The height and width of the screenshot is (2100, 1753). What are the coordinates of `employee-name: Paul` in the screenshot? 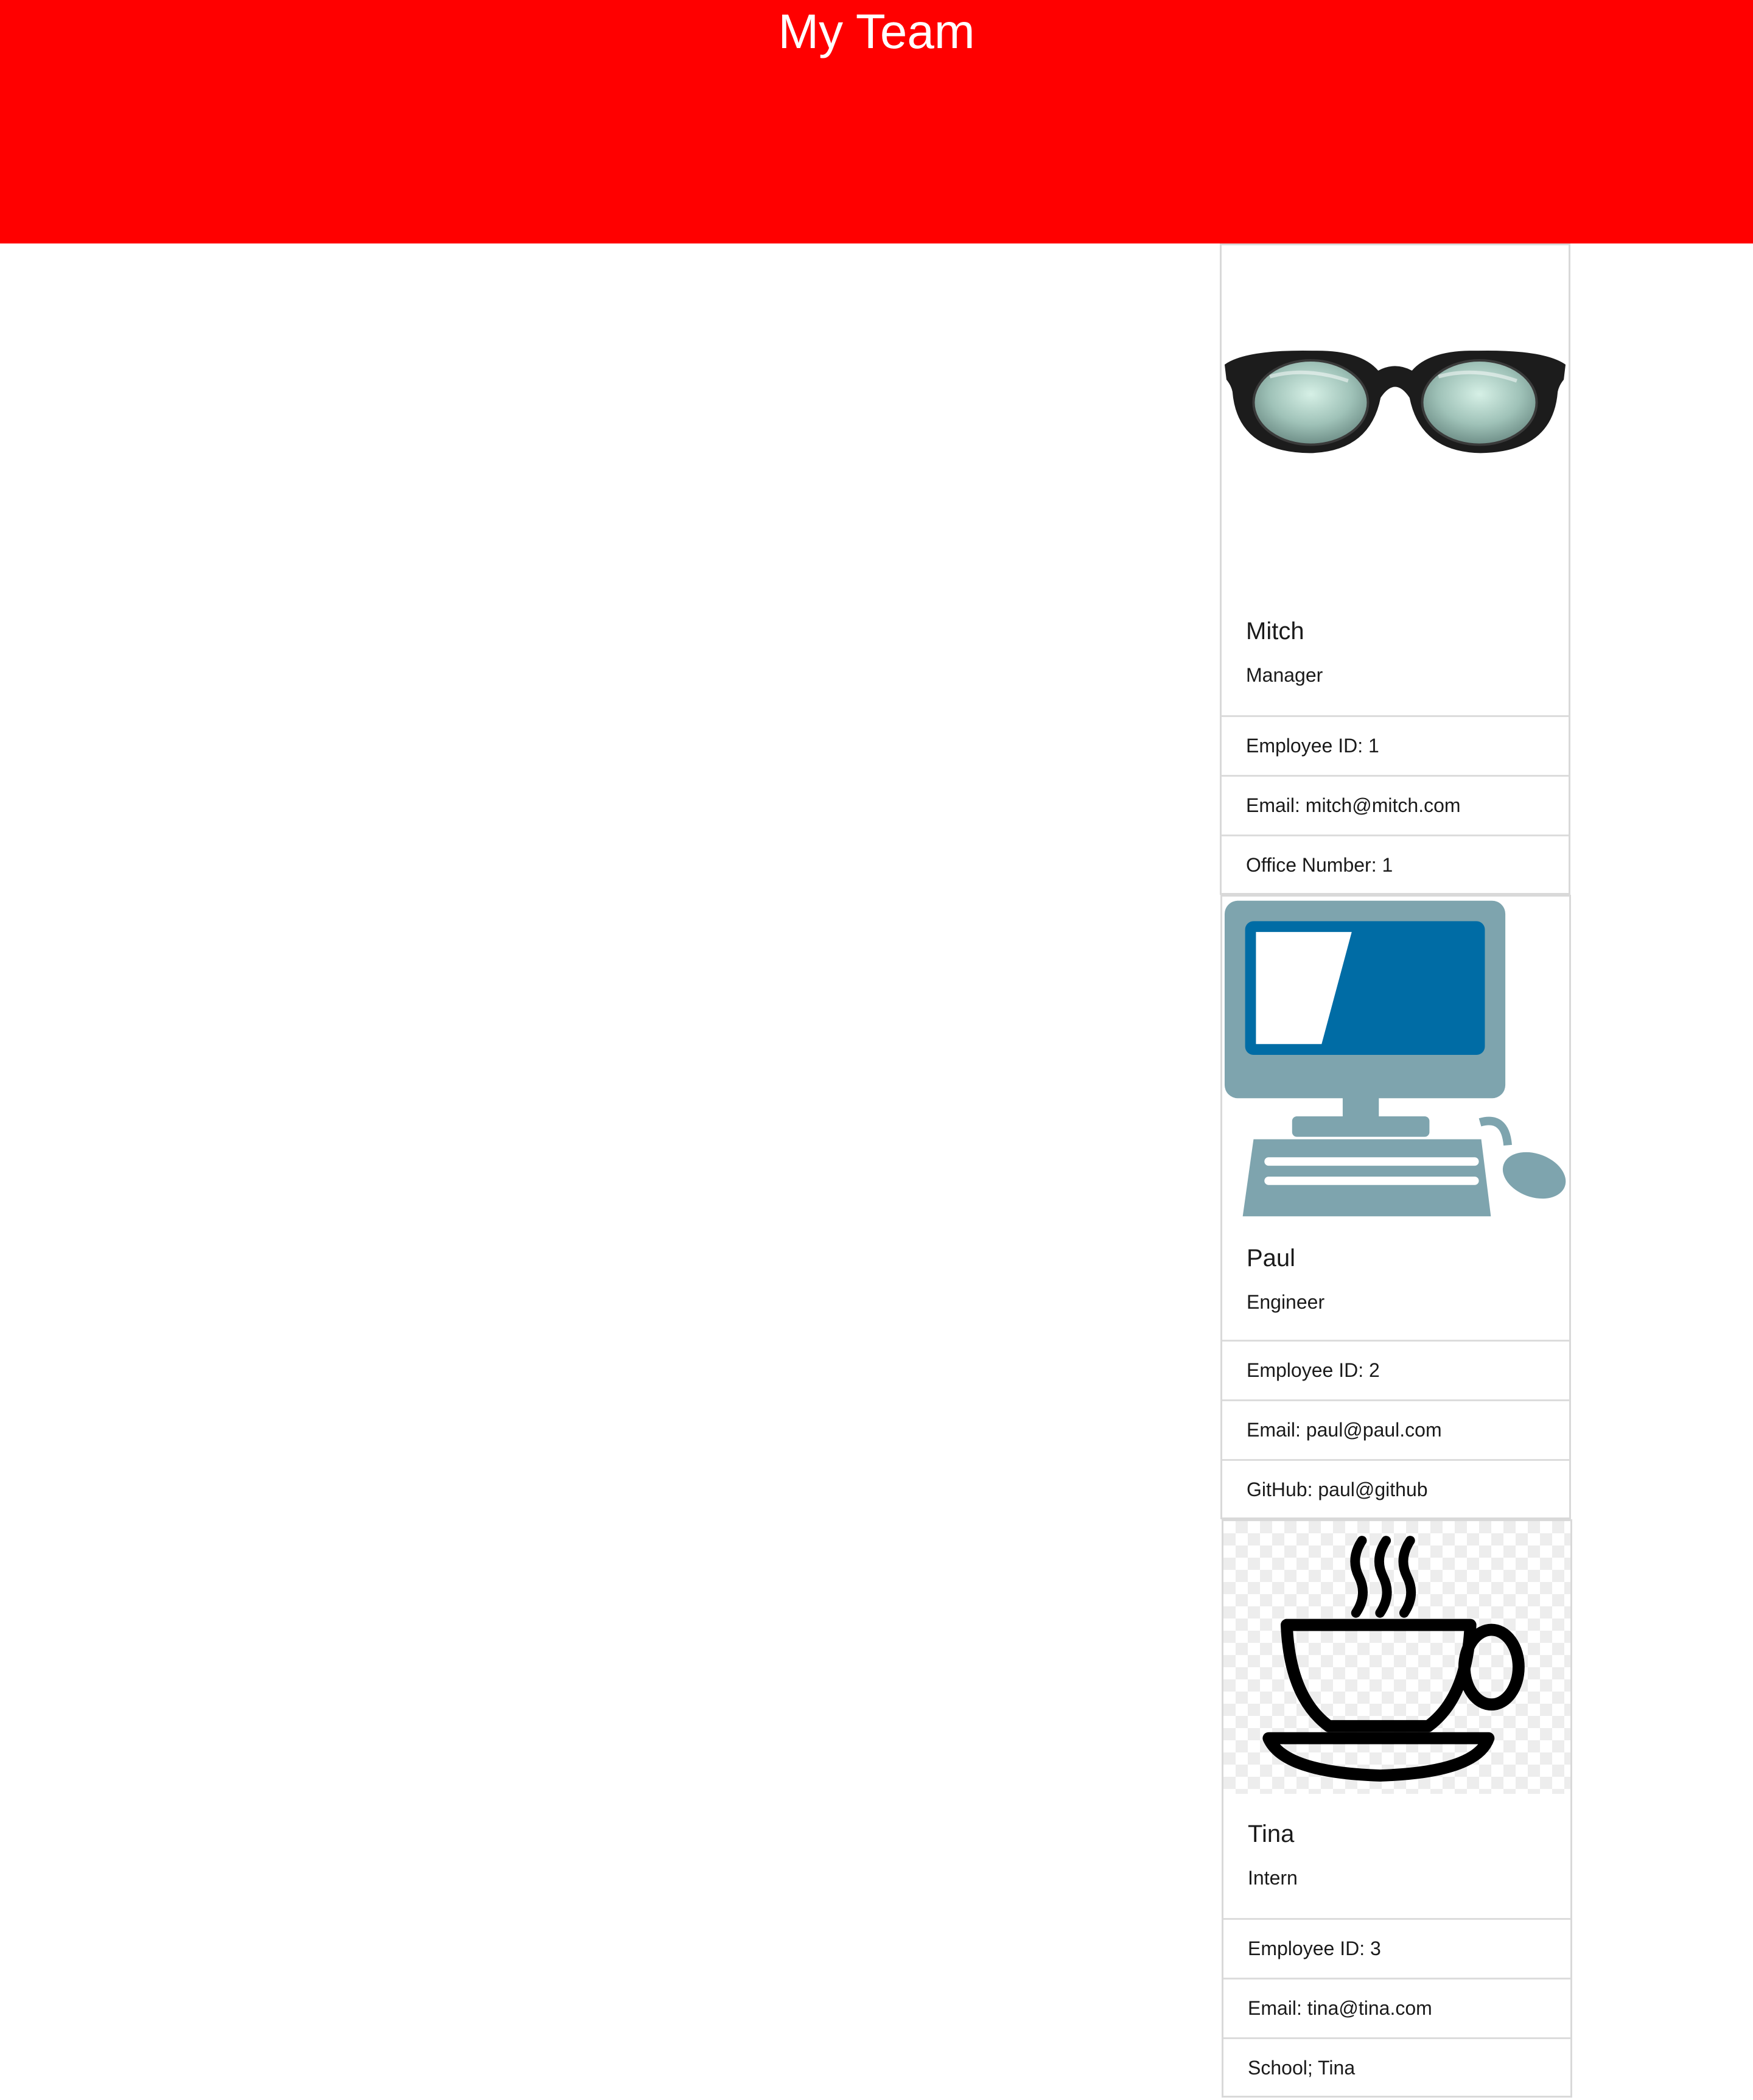 It's located at (1271, 1258).